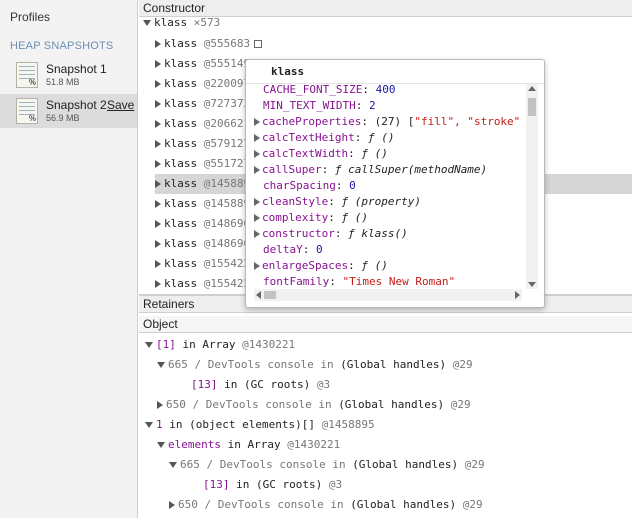 The width and height of the screenshot is (632, 518). I want to click on popover-property-row: calcTextHeight: ƒ (), so click(389, 138).